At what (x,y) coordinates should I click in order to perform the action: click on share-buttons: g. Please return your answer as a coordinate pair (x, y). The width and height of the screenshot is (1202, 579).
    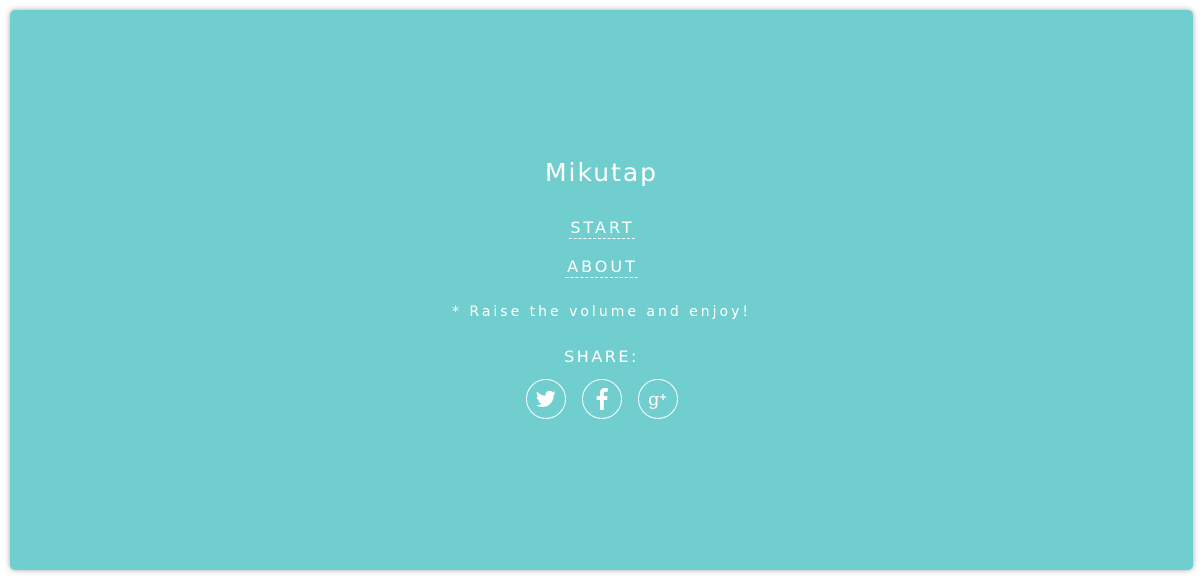
    Looking at the image, I should click on (601, 399).